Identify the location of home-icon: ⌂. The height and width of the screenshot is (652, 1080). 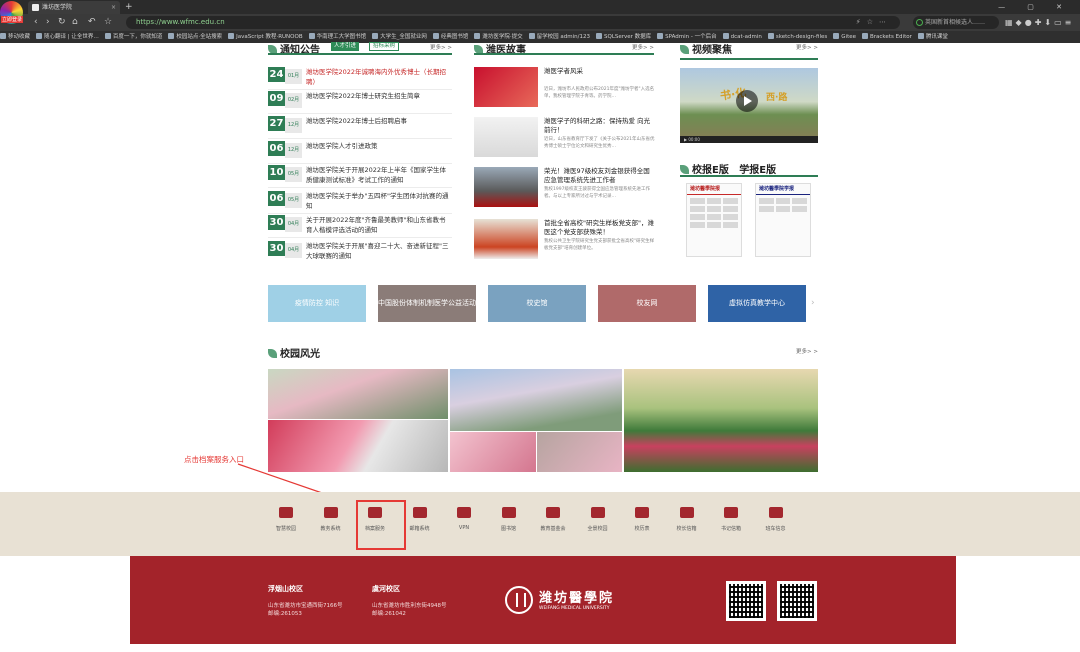
(75, 22).